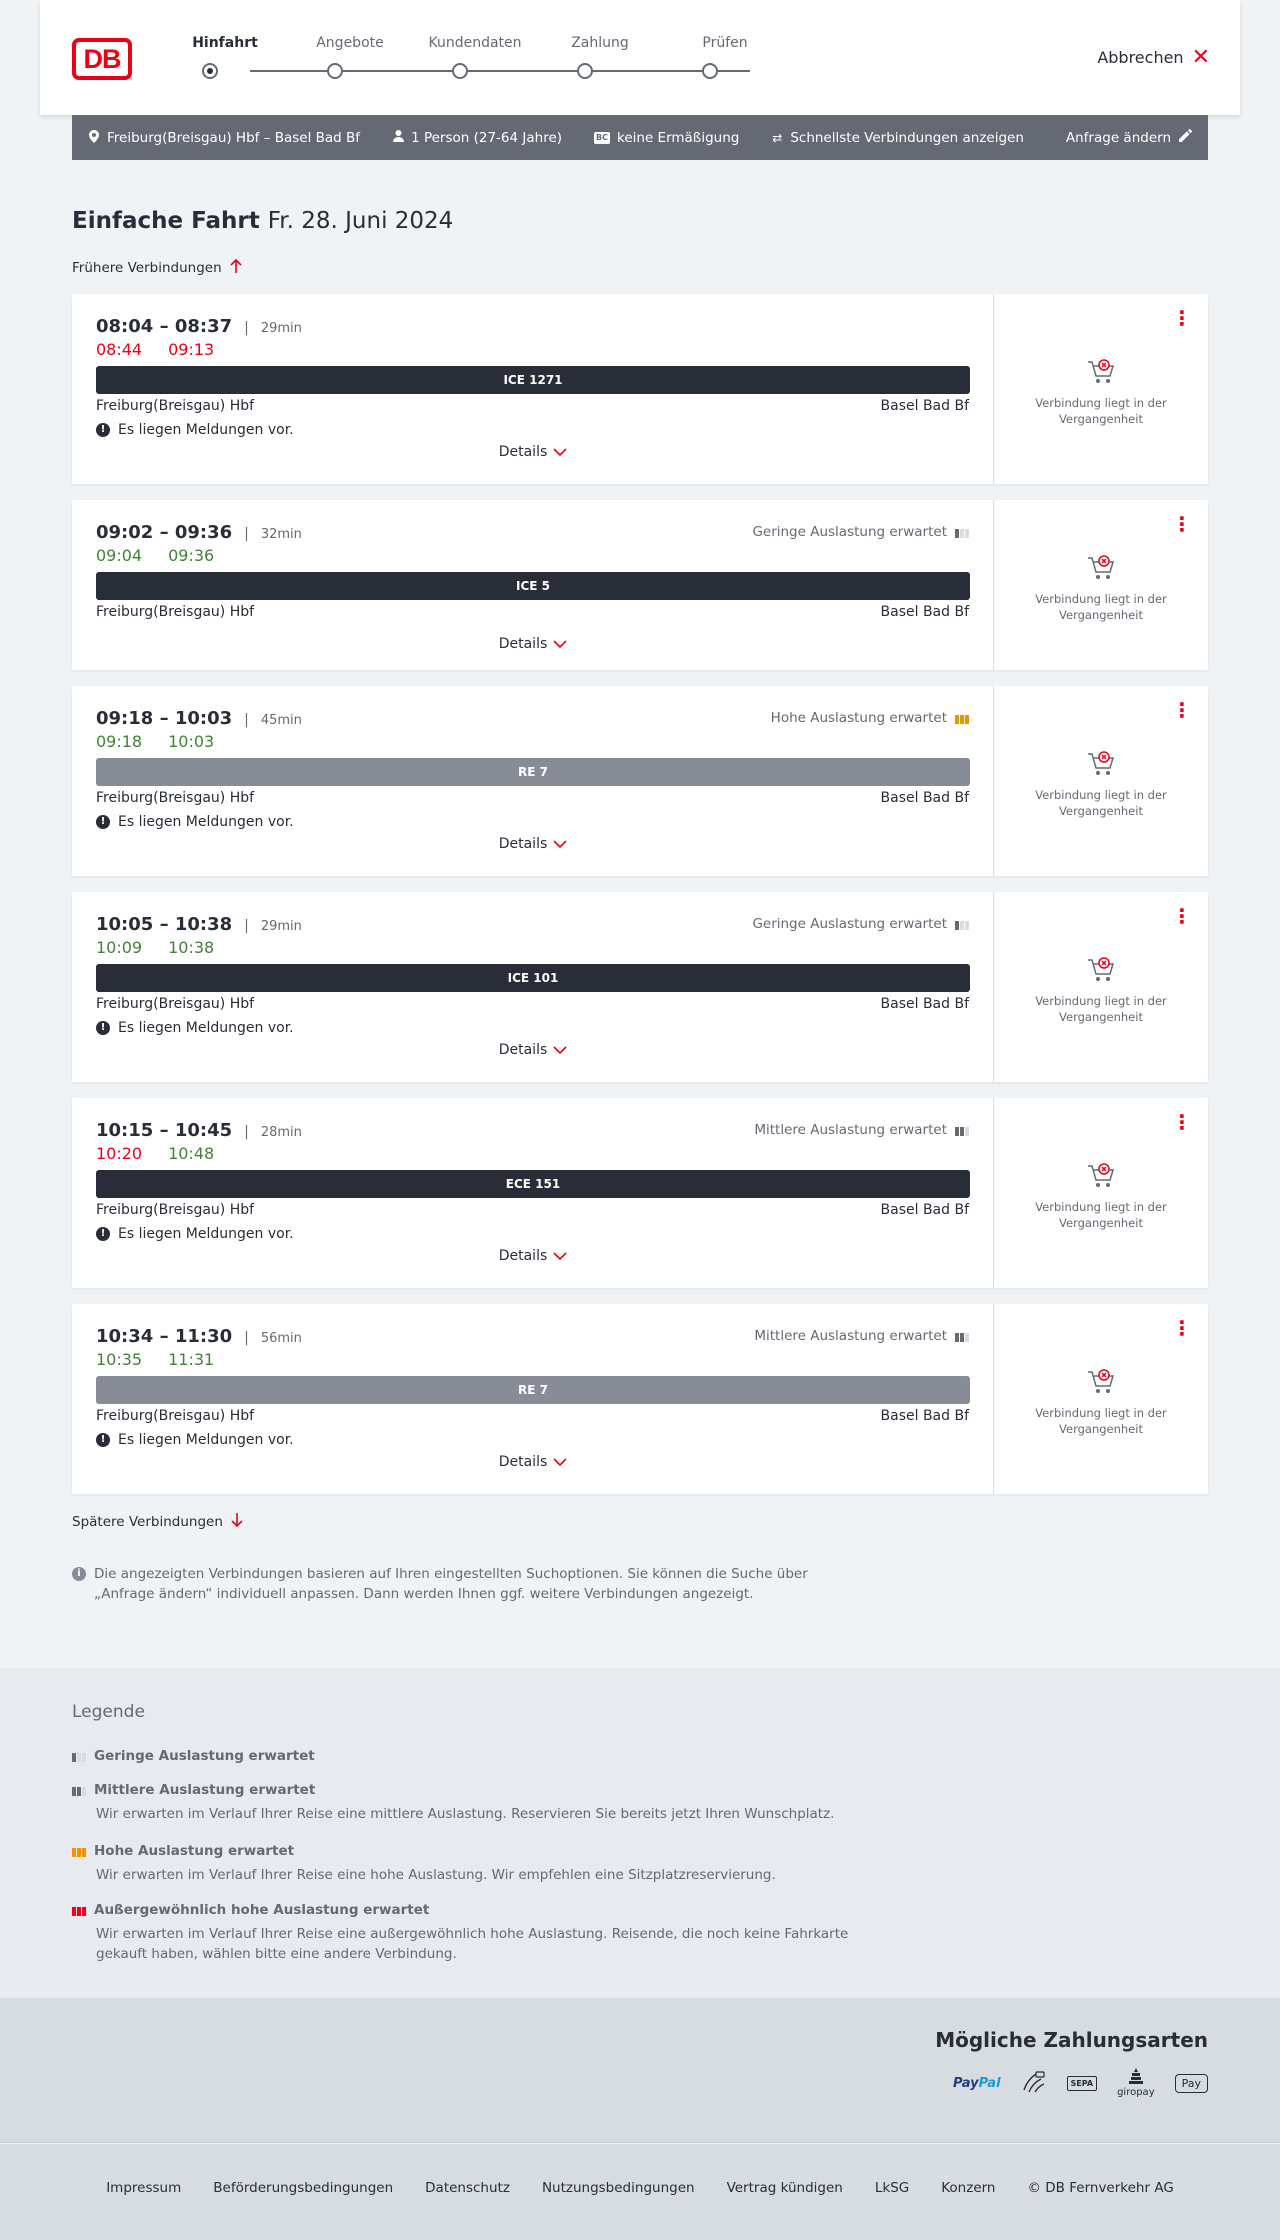 This screenshot has height=2240, width=1280. I want to click on occupancy-label: Geringe Auslastung erwartet, so click(849, 532).